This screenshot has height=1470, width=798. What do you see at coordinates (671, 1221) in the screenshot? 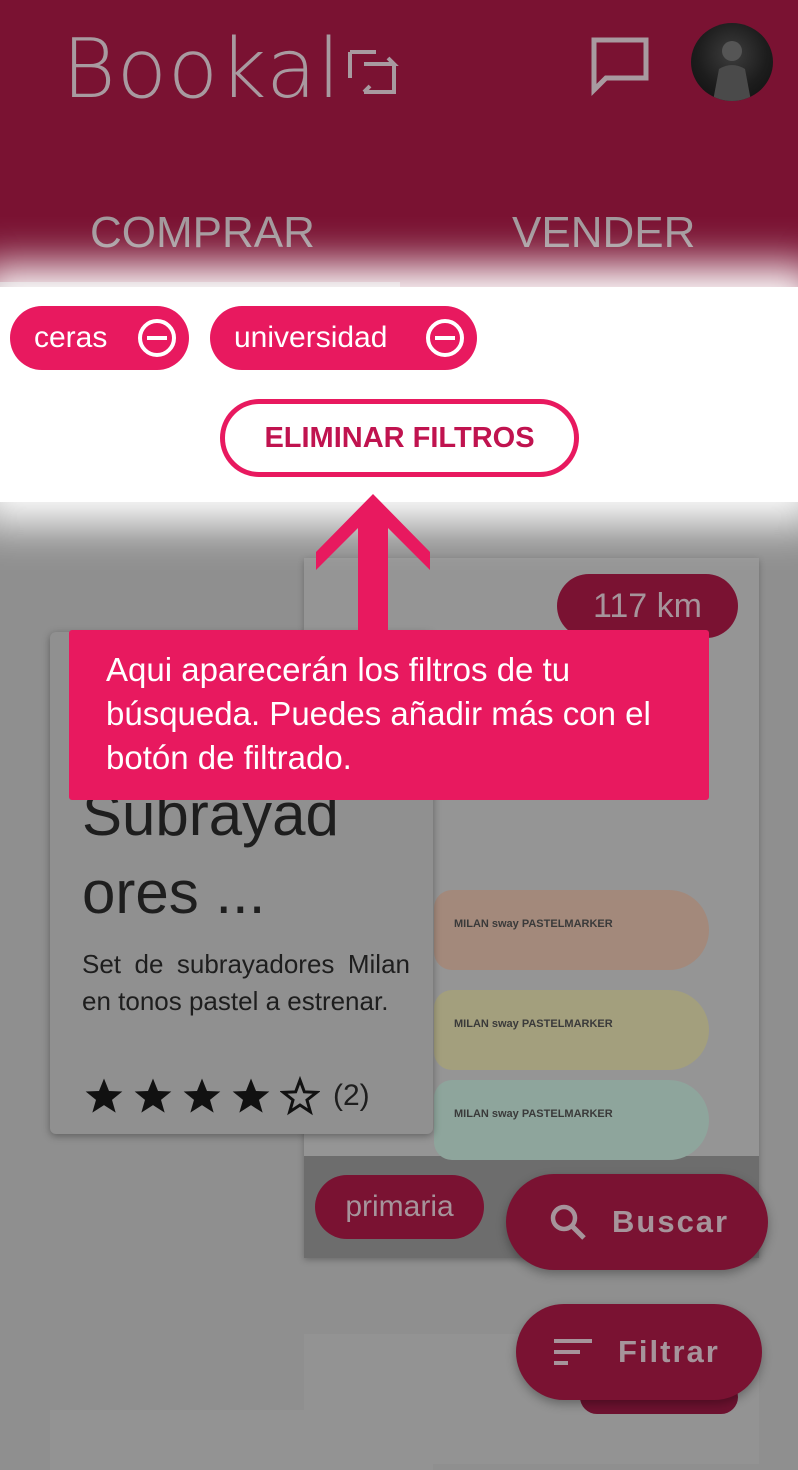
I see `search-button-label: Buscar` at bounding box center [671, 1221].